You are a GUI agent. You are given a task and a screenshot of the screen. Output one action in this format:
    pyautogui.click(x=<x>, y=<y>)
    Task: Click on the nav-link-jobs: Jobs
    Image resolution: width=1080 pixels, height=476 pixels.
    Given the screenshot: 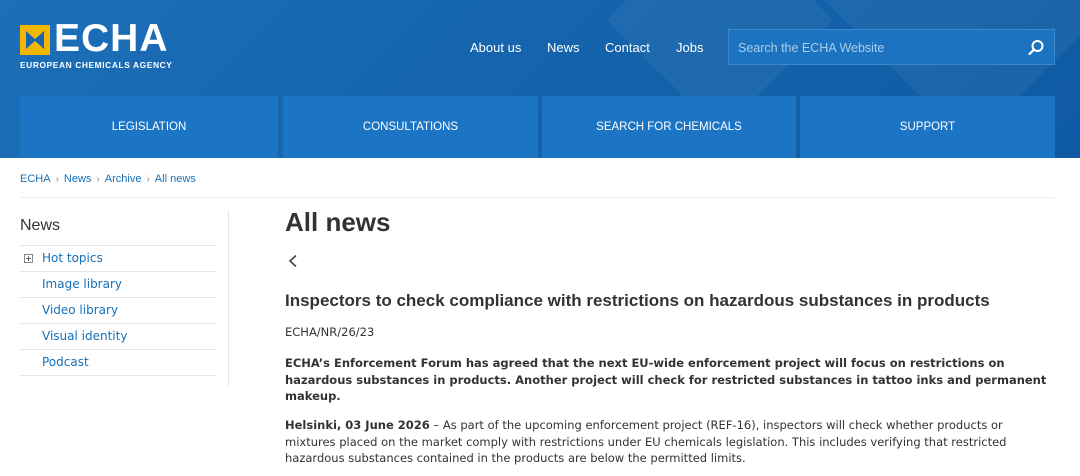 What is the action you would take?
    pyautogui.click(x=689, y=47)
    